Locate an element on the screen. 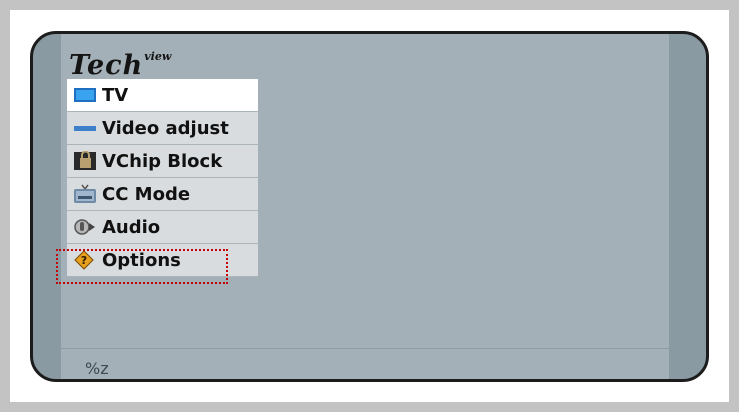 The height and width of the screenshot is (412, 739). menu-item-options: ? Options is located at coordinates (162, 260).